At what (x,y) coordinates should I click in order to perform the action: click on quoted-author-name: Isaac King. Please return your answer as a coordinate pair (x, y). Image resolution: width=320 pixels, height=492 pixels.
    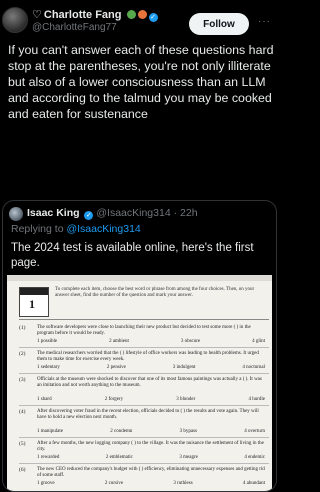
    Looking at the image, I should click on (53, 213).